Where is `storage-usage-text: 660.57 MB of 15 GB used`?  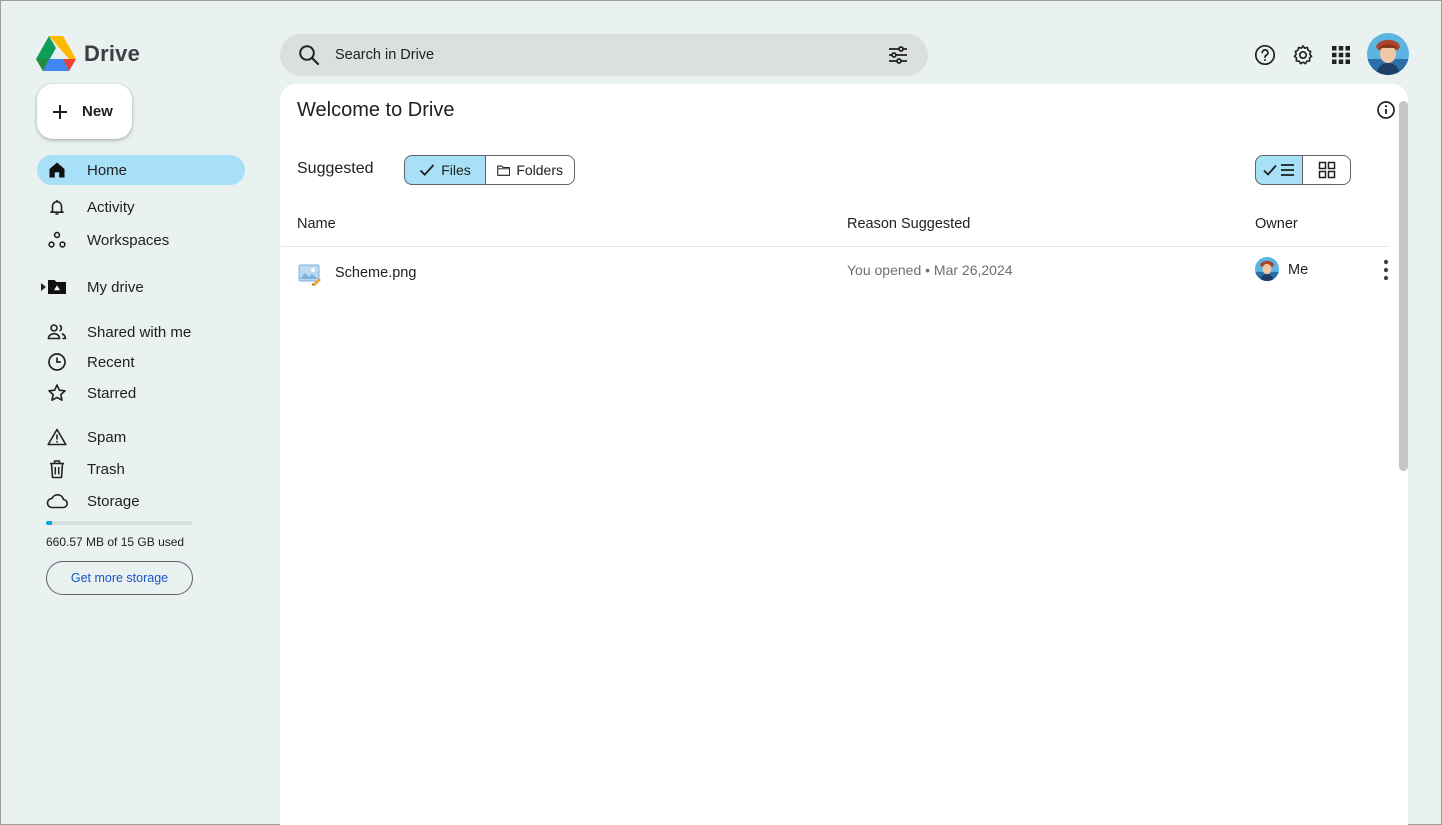 storage-usage-text: 660.57 MB of 15 GB used is located at coordinates (115, 542).